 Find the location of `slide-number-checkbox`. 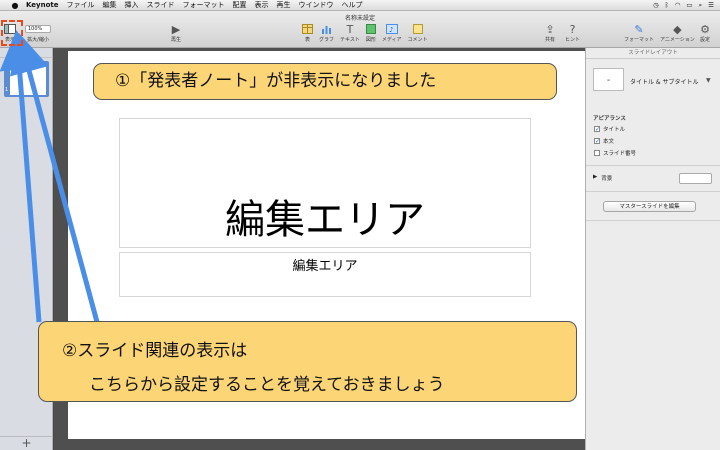

slide-number-checkbox is located at coordinates (597, 153).